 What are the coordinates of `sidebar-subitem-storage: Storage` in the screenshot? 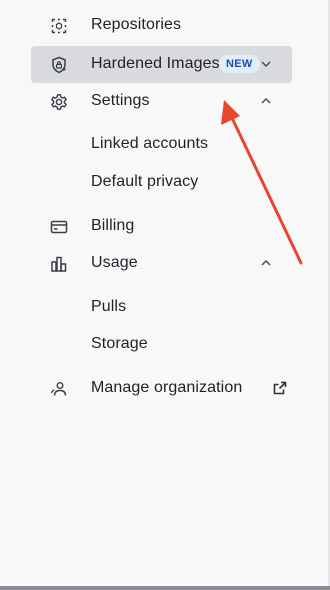 It's located at (161, 344).